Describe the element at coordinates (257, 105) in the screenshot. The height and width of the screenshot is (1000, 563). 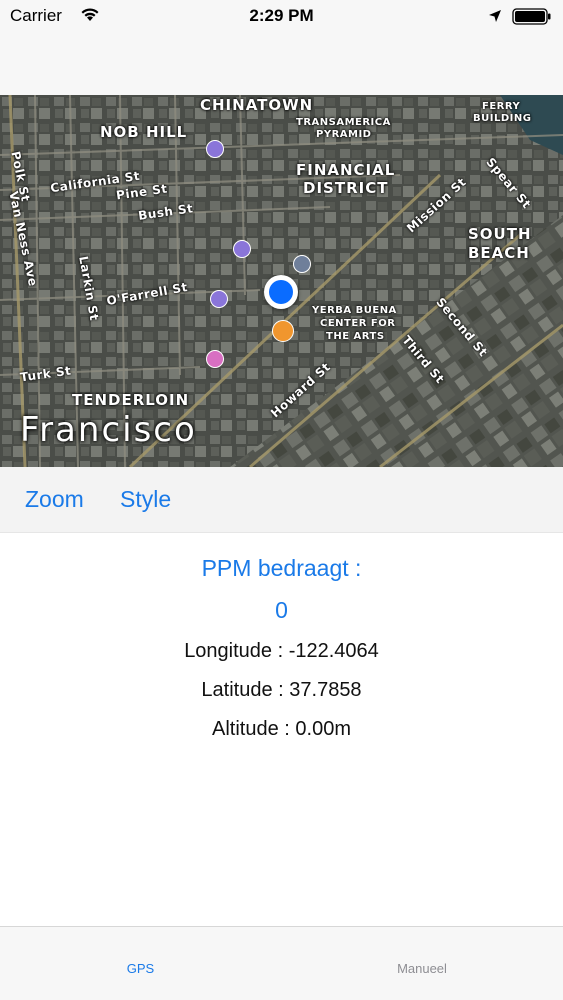
I see `map-label-district: CHINATOWN` at that location.